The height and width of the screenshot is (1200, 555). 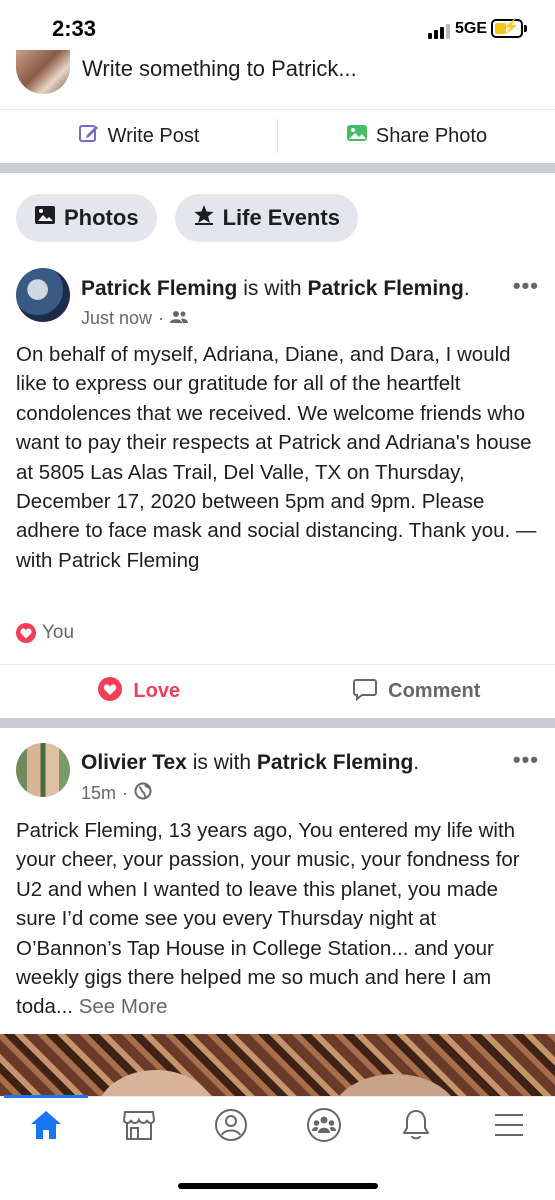 I want to click on post-photo, so click(x=277, y=1065).